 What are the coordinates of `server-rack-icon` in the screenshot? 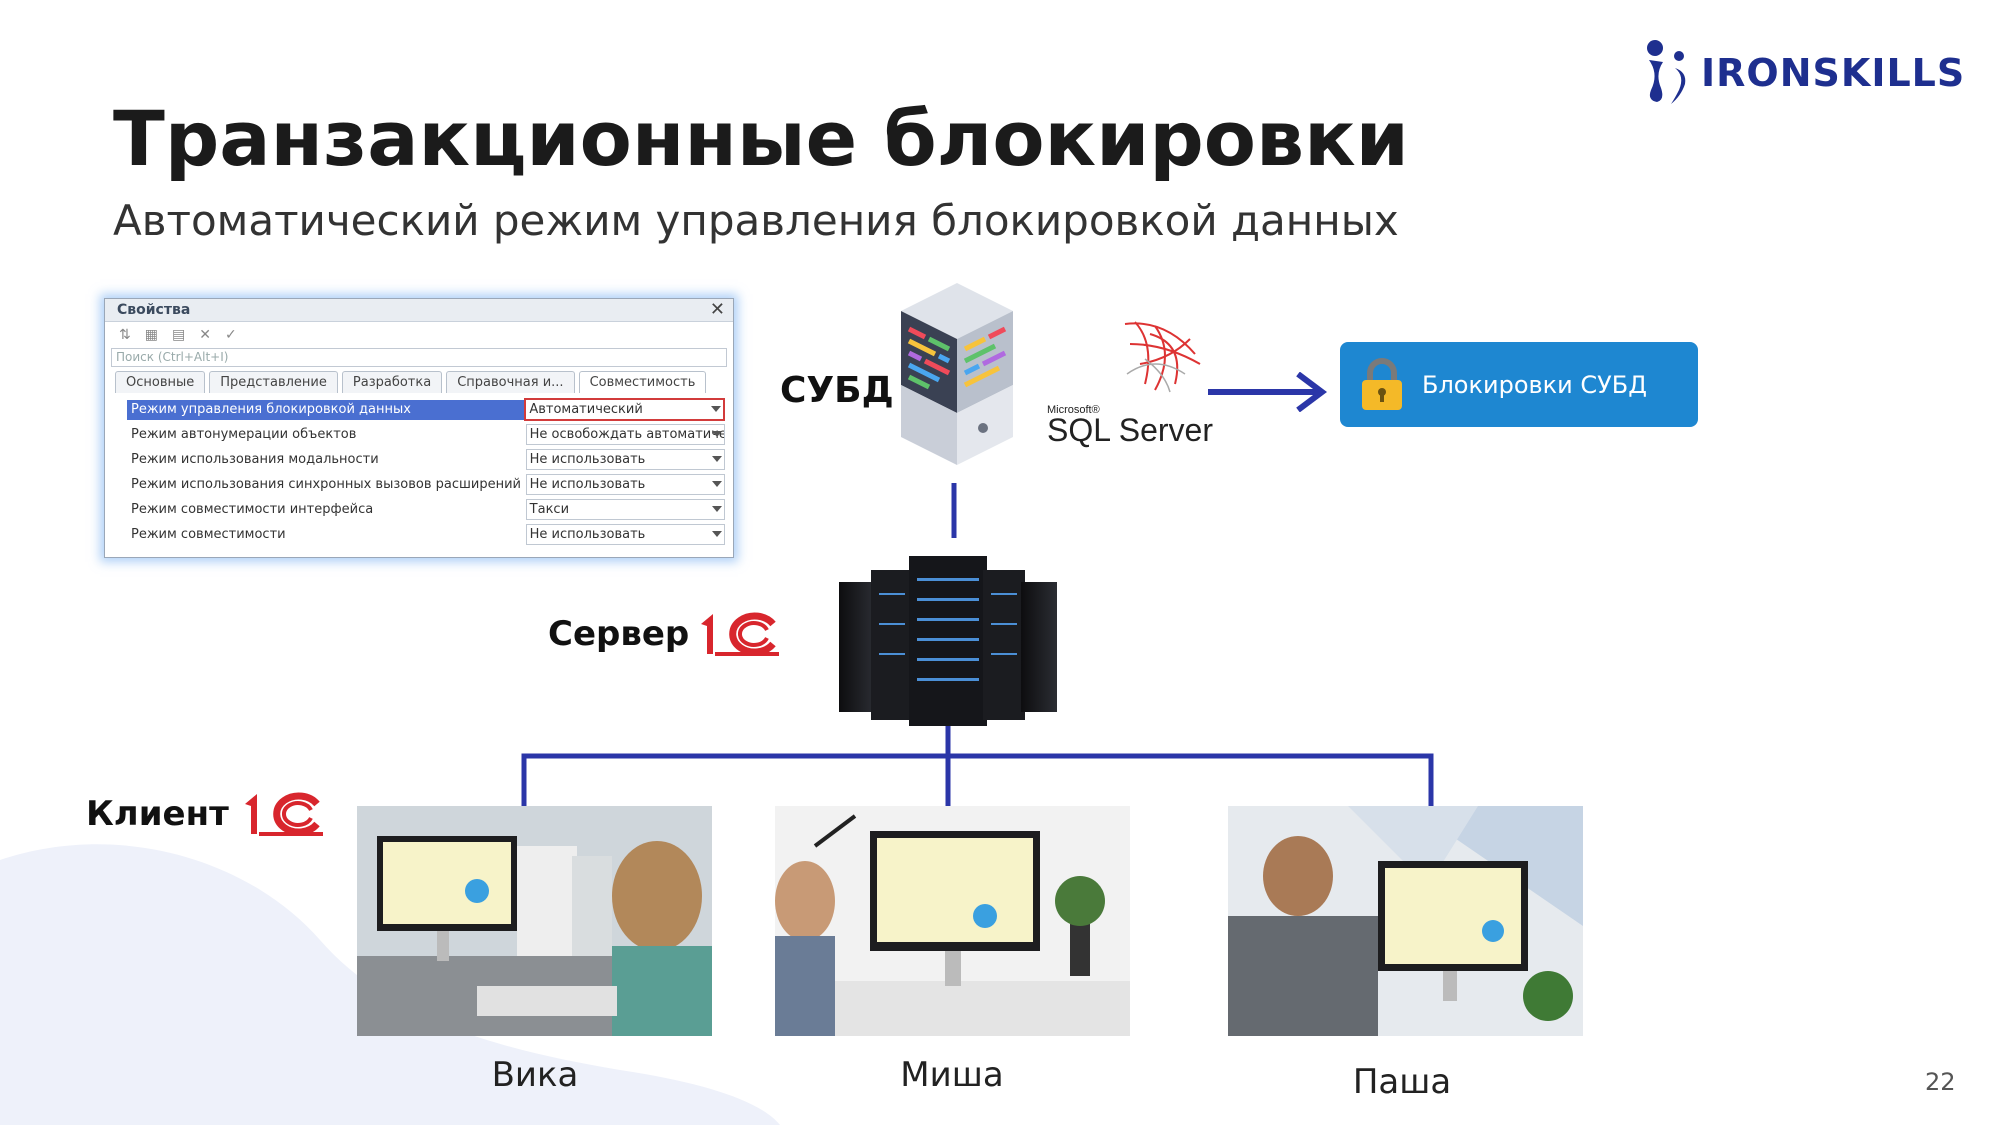 It's located at (948, 641).